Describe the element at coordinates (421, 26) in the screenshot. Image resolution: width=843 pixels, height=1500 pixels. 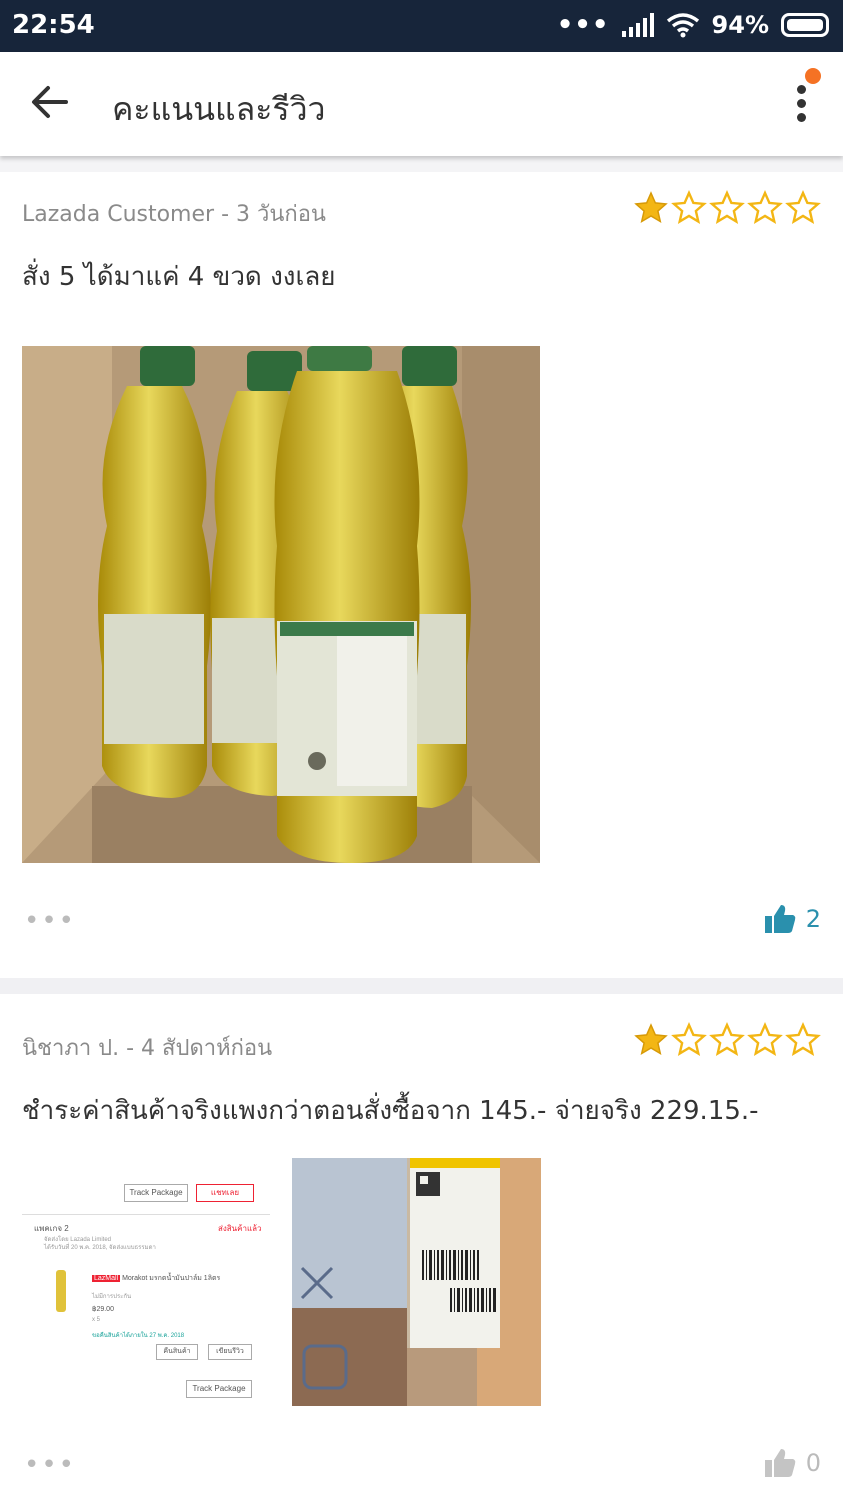
I see `status-bar: 22:54 ••• 94%` at that location.